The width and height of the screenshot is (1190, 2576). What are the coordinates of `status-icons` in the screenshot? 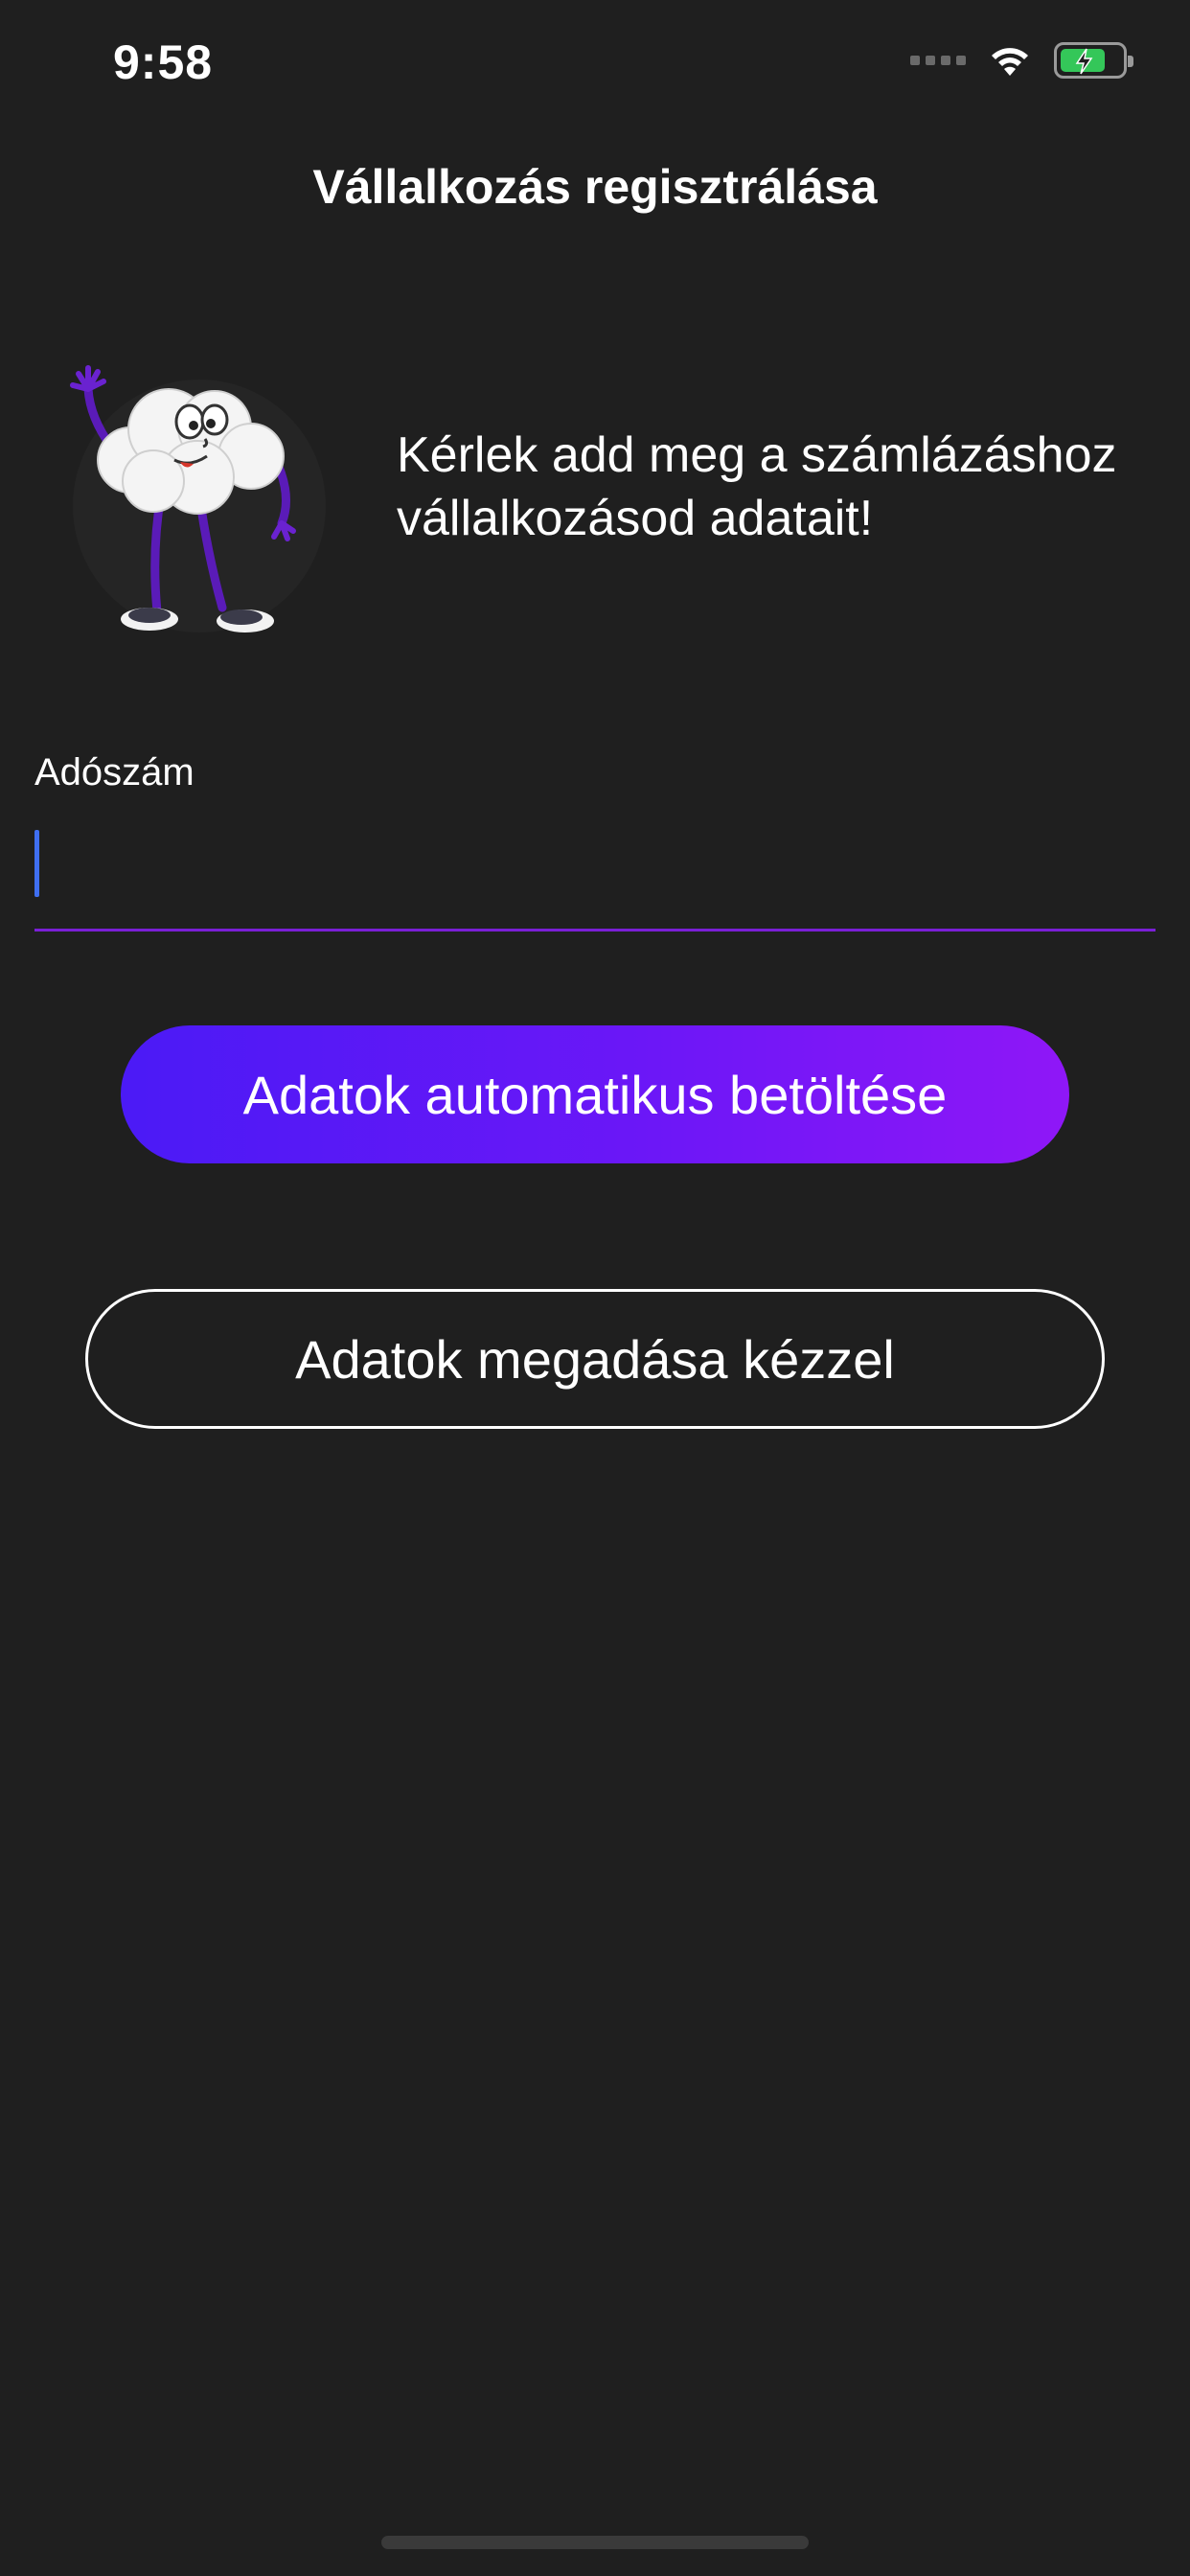 It's located at (1021, 60).